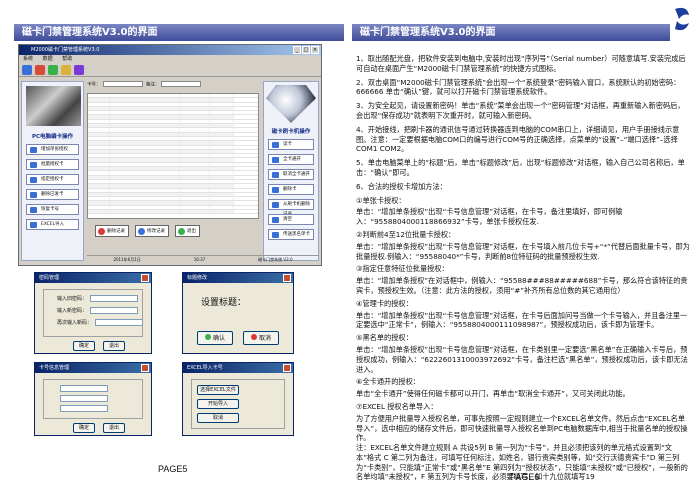  Describe the element at coordinates (84, 346) in the screenshot. I see `password-ok-button: 确定` at that location.